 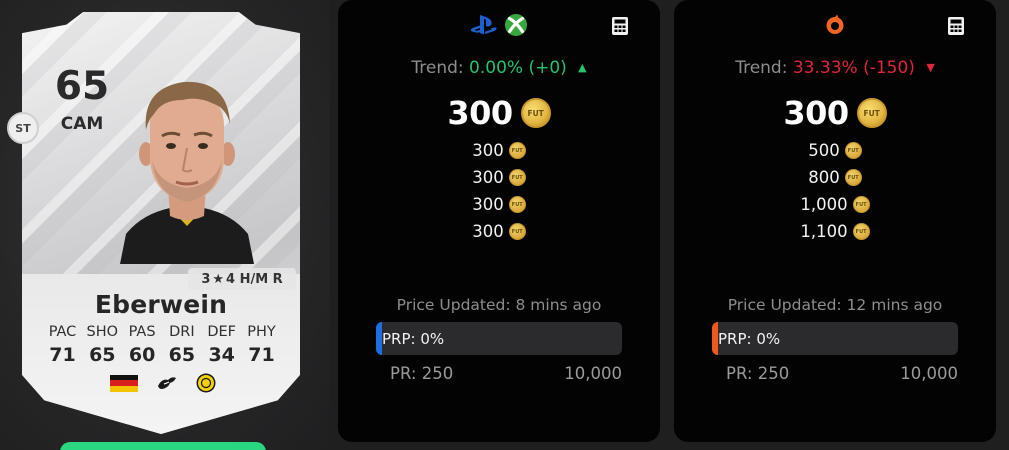 I want to click on price-list: 300 FUT 300 FUT 300 FUT 300 FUT, so click(x=499, y=191).